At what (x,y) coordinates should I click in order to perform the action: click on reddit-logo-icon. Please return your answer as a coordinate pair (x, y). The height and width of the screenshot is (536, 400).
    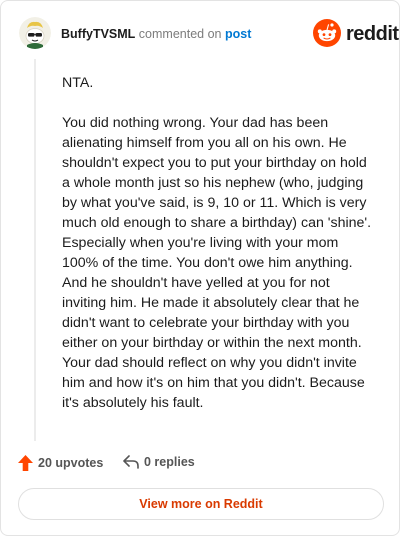
    Looking at the image, I should click on (327, 33).